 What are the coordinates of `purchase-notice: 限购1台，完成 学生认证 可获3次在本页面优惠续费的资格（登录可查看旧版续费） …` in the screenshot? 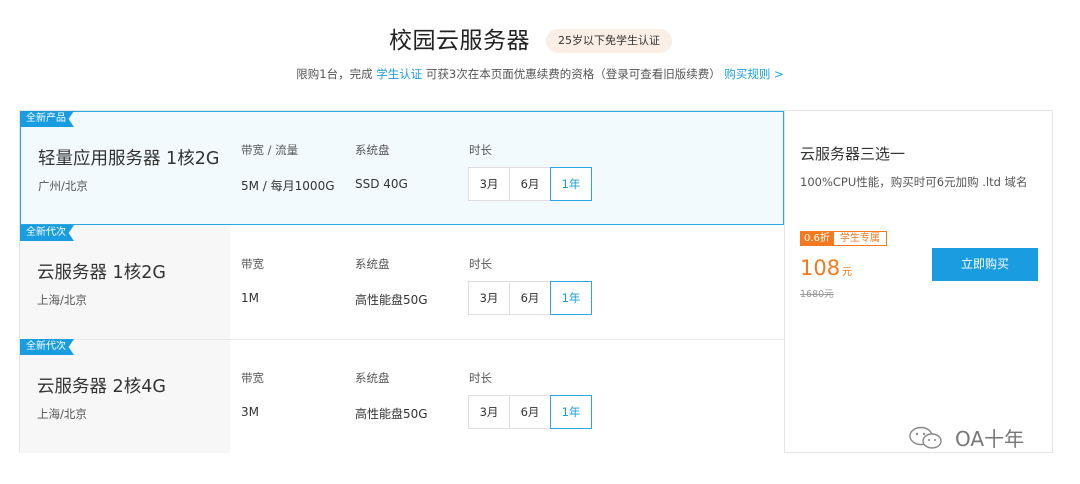 It's located at (540, 74).